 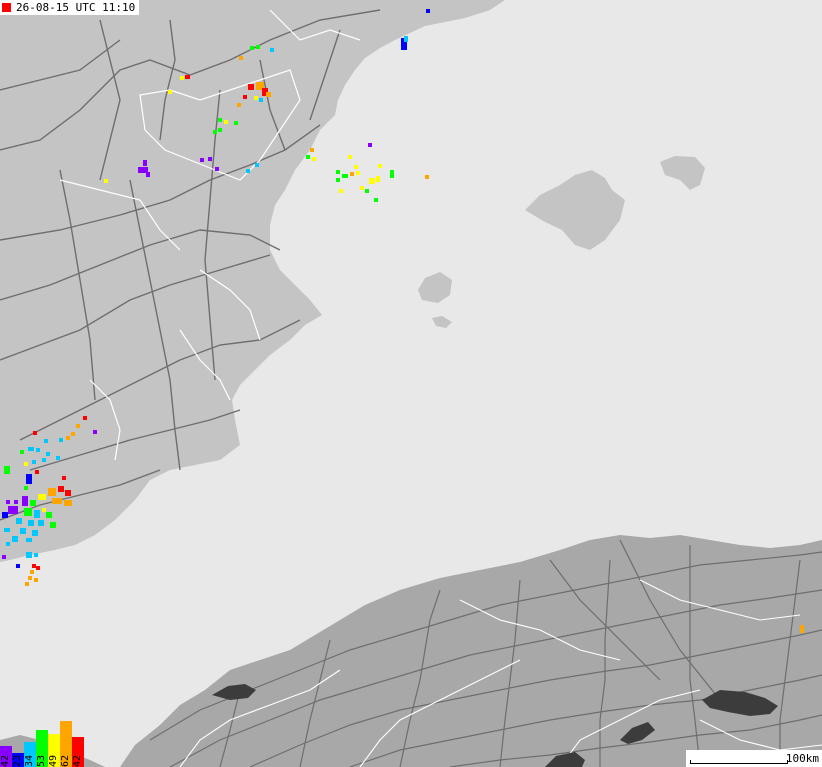 I want to click on scale-bar: 100km, so click(x=754, y=758).